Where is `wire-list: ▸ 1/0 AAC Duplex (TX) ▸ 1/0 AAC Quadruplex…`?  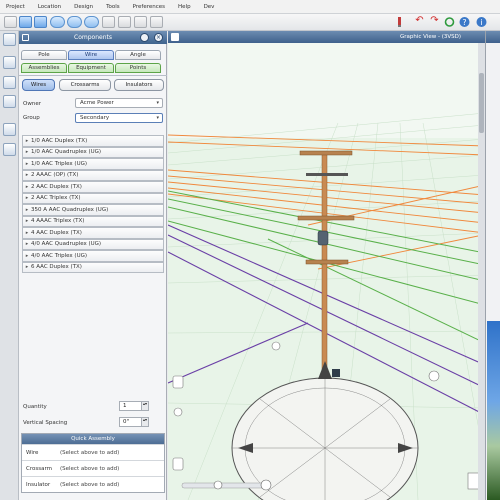 wire-list: ▸ 1/0 AAC Duplex (TX) ▸ 1/0 AAC Quadruplex… is located at coordinates (93, 204).